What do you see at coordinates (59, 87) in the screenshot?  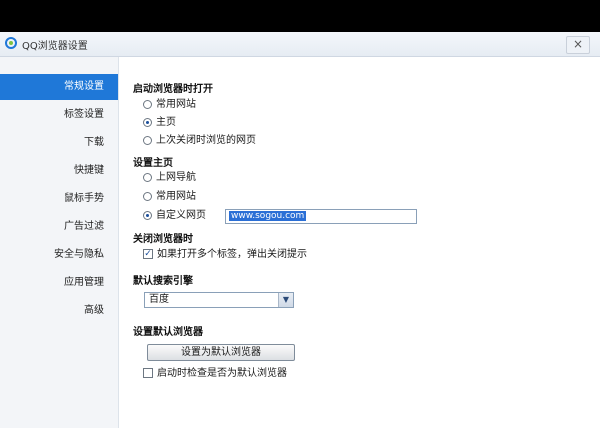 I see `sidebar-item-general: 常规设置` at bounding box center [59, 87].